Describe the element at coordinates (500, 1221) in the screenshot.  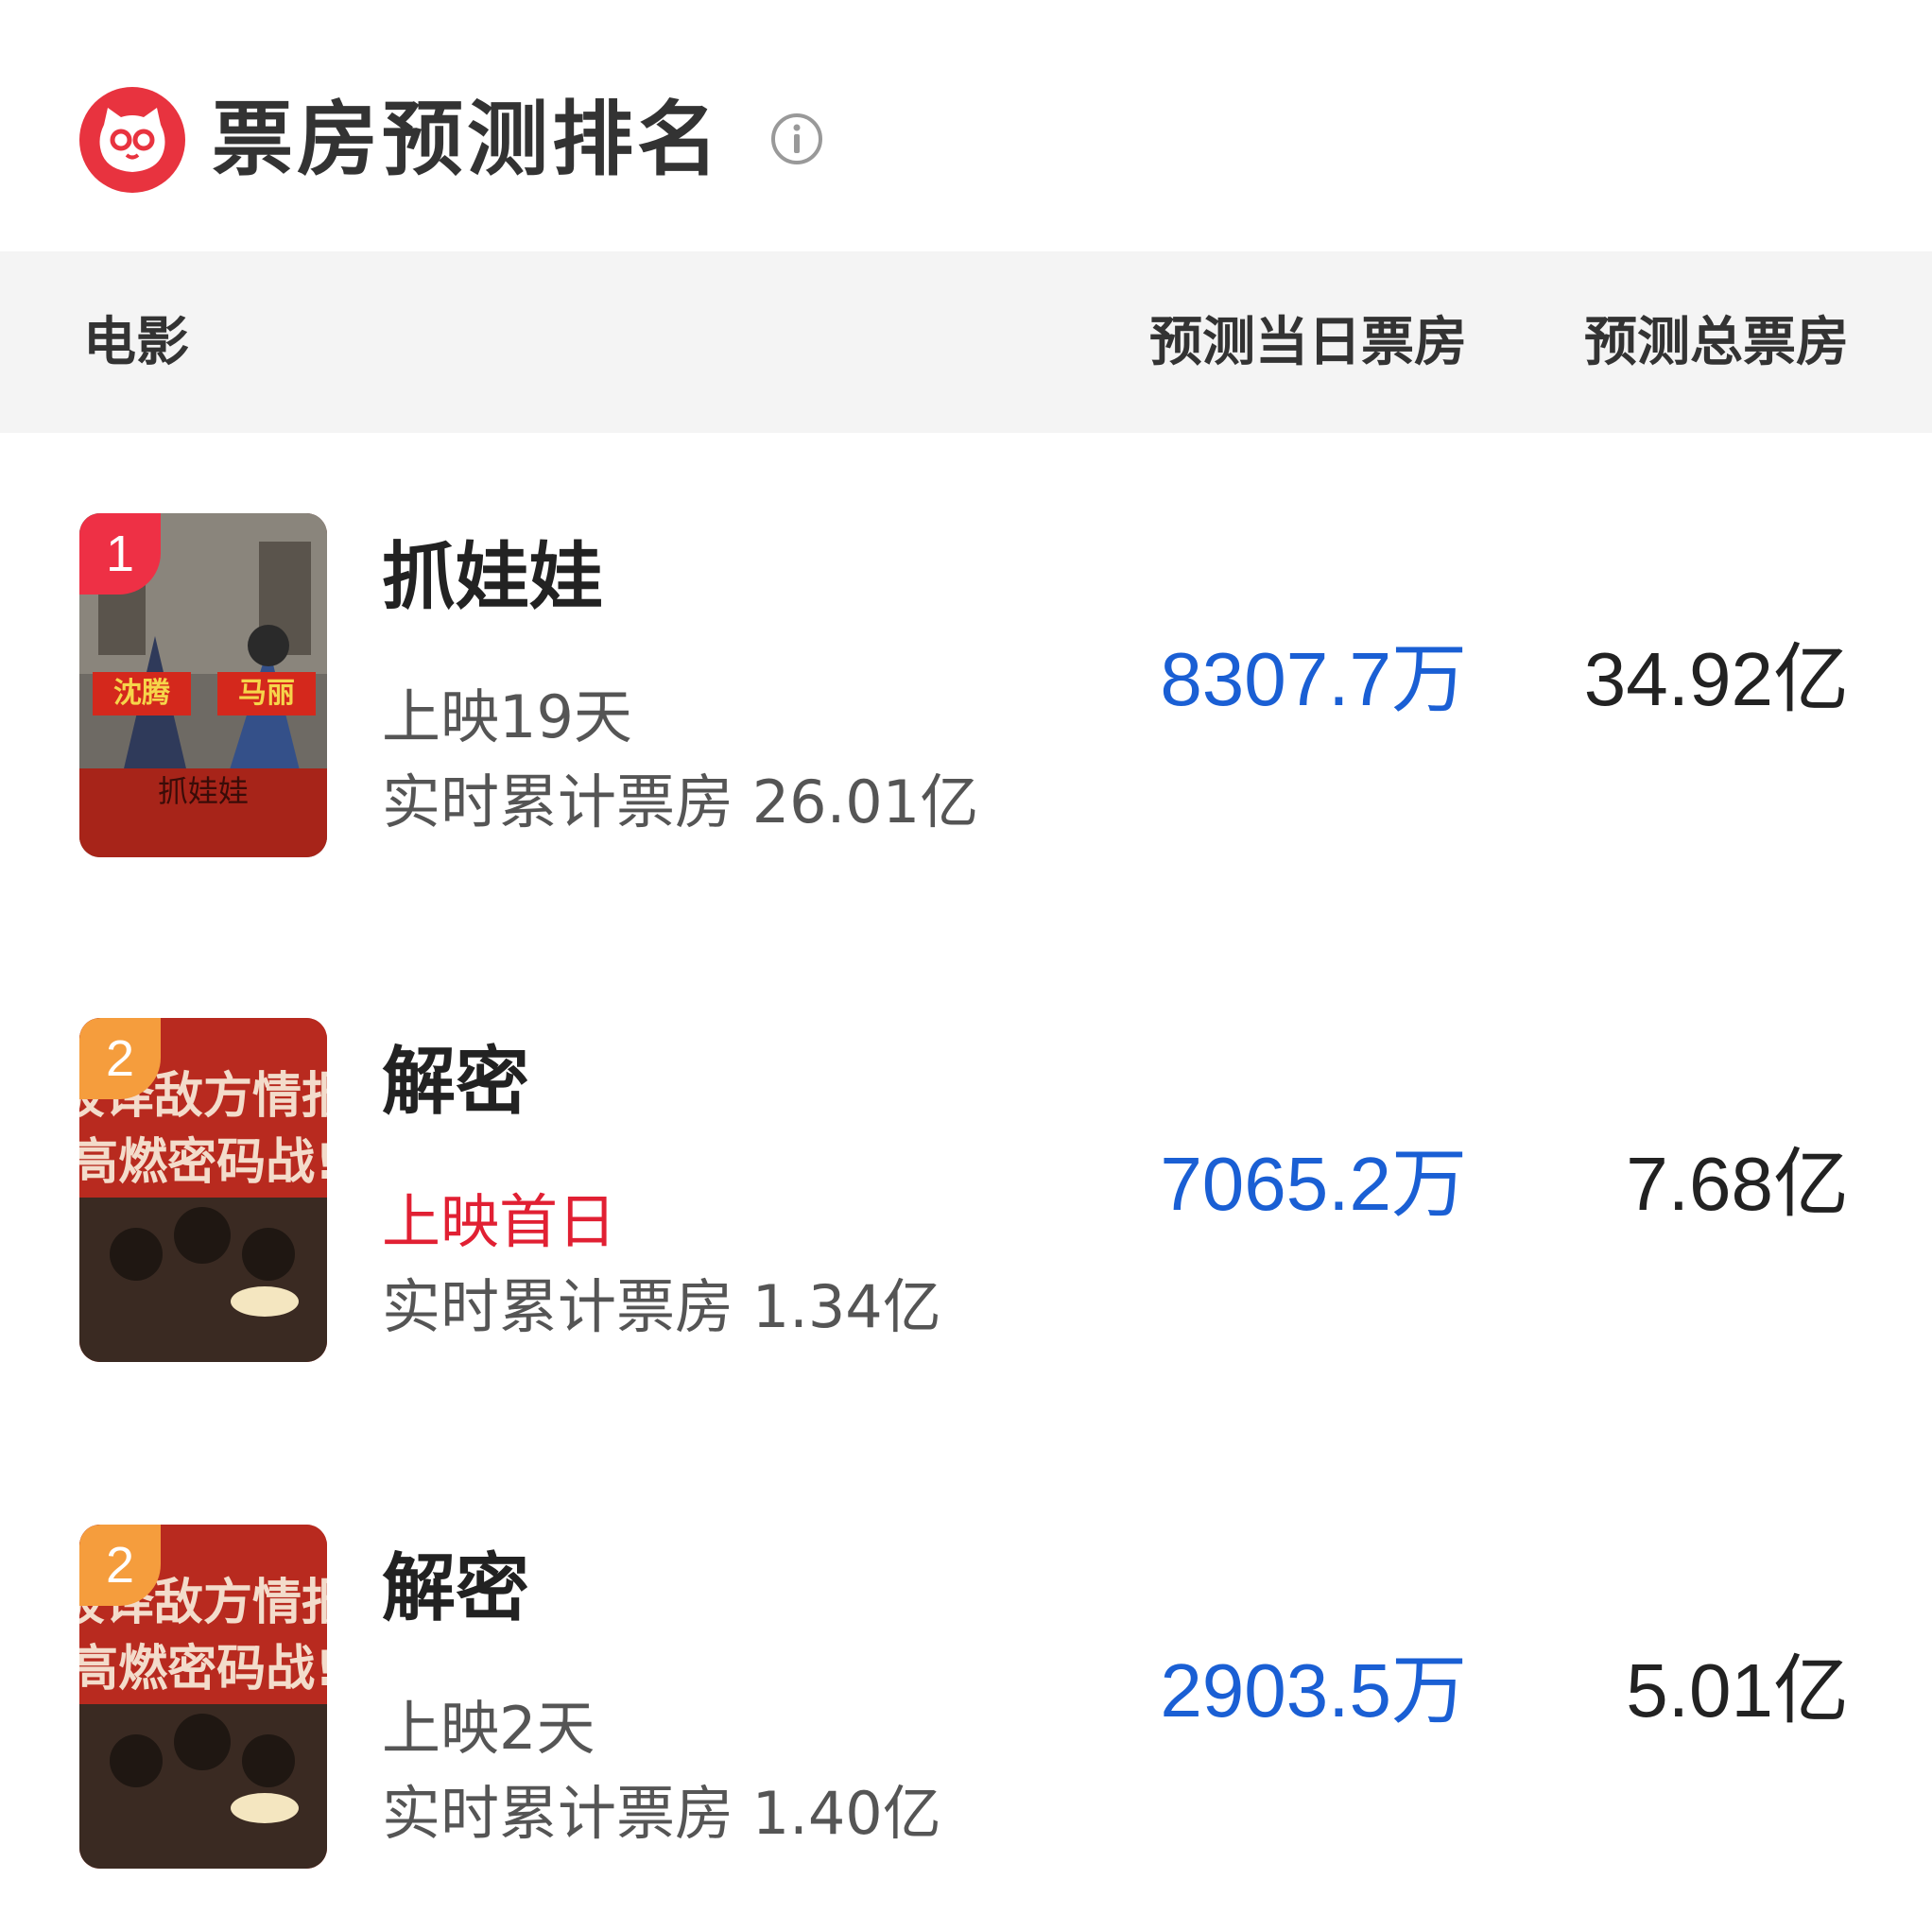
I see `release-status: 上映首日` at that location.